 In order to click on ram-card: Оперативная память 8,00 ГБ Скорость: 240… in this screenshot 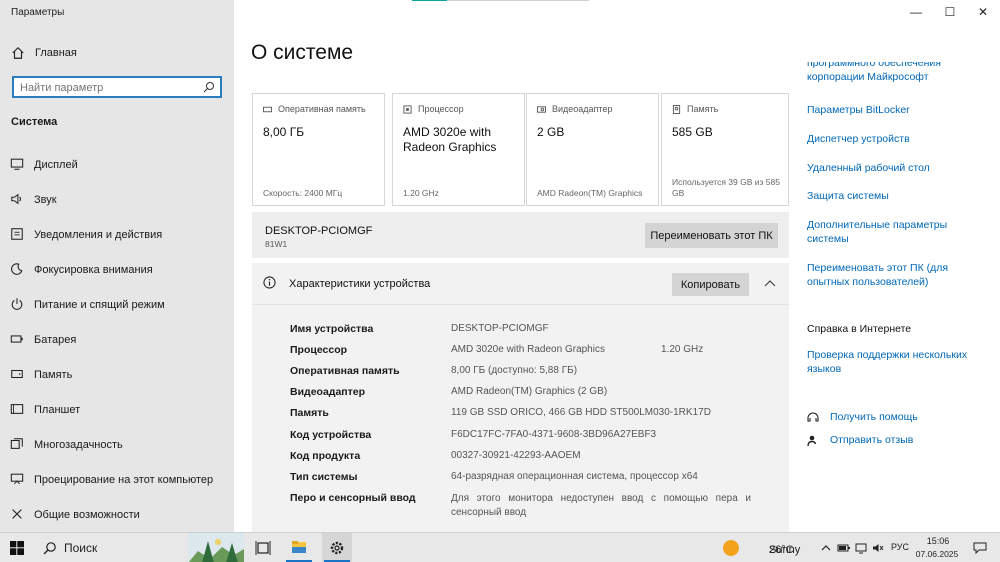, I will do `click(318, 149)`.